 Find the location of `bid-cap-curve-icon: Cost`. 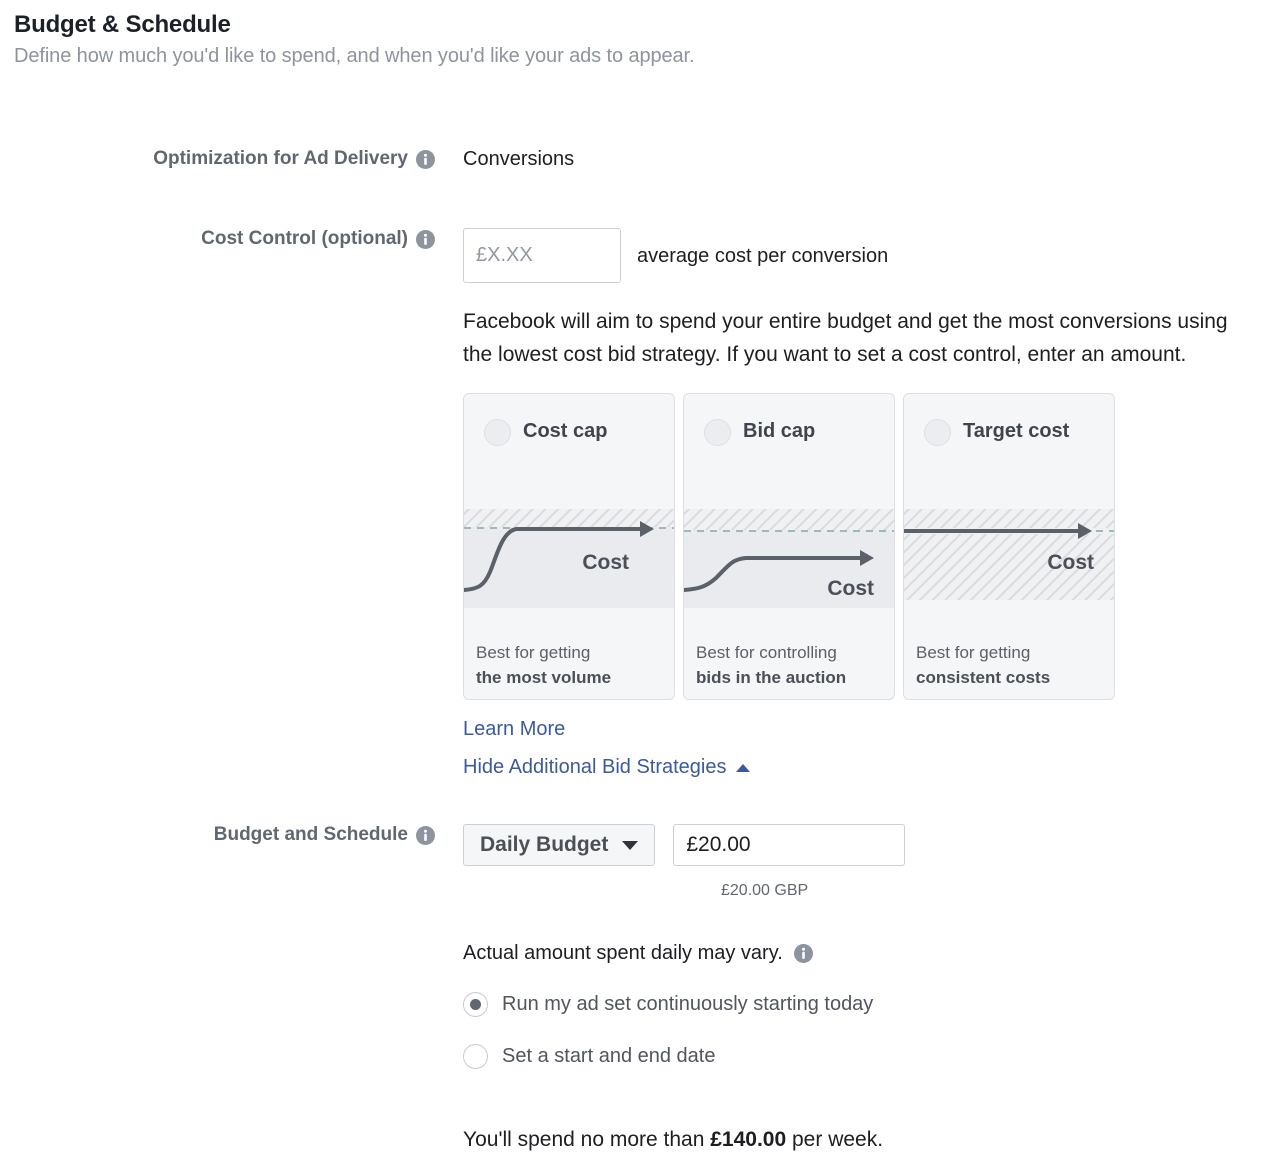

bid-cap-curve-icon: Cost is located at coordinates (789, 554).